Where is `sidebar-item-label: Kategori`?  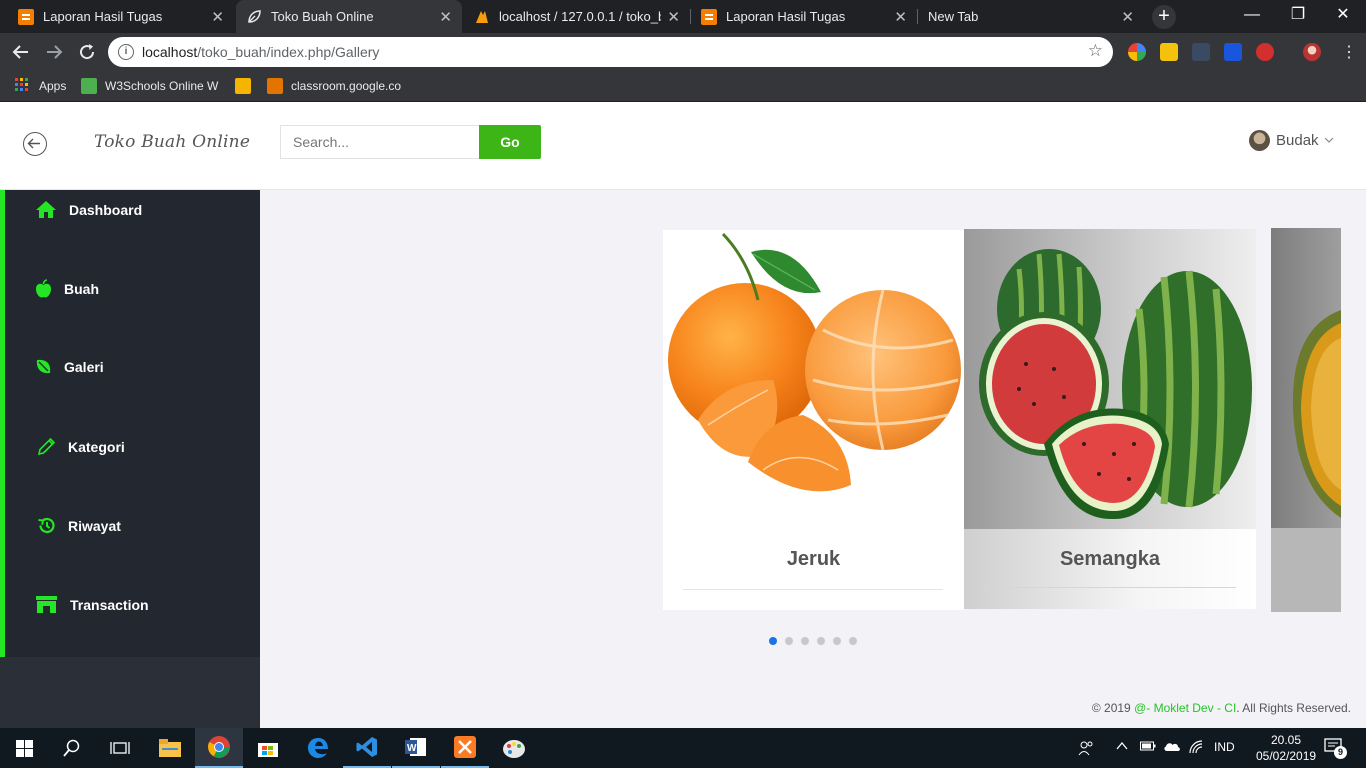 sidebar-item-label: Kategori is located at coordinates (96, 446).